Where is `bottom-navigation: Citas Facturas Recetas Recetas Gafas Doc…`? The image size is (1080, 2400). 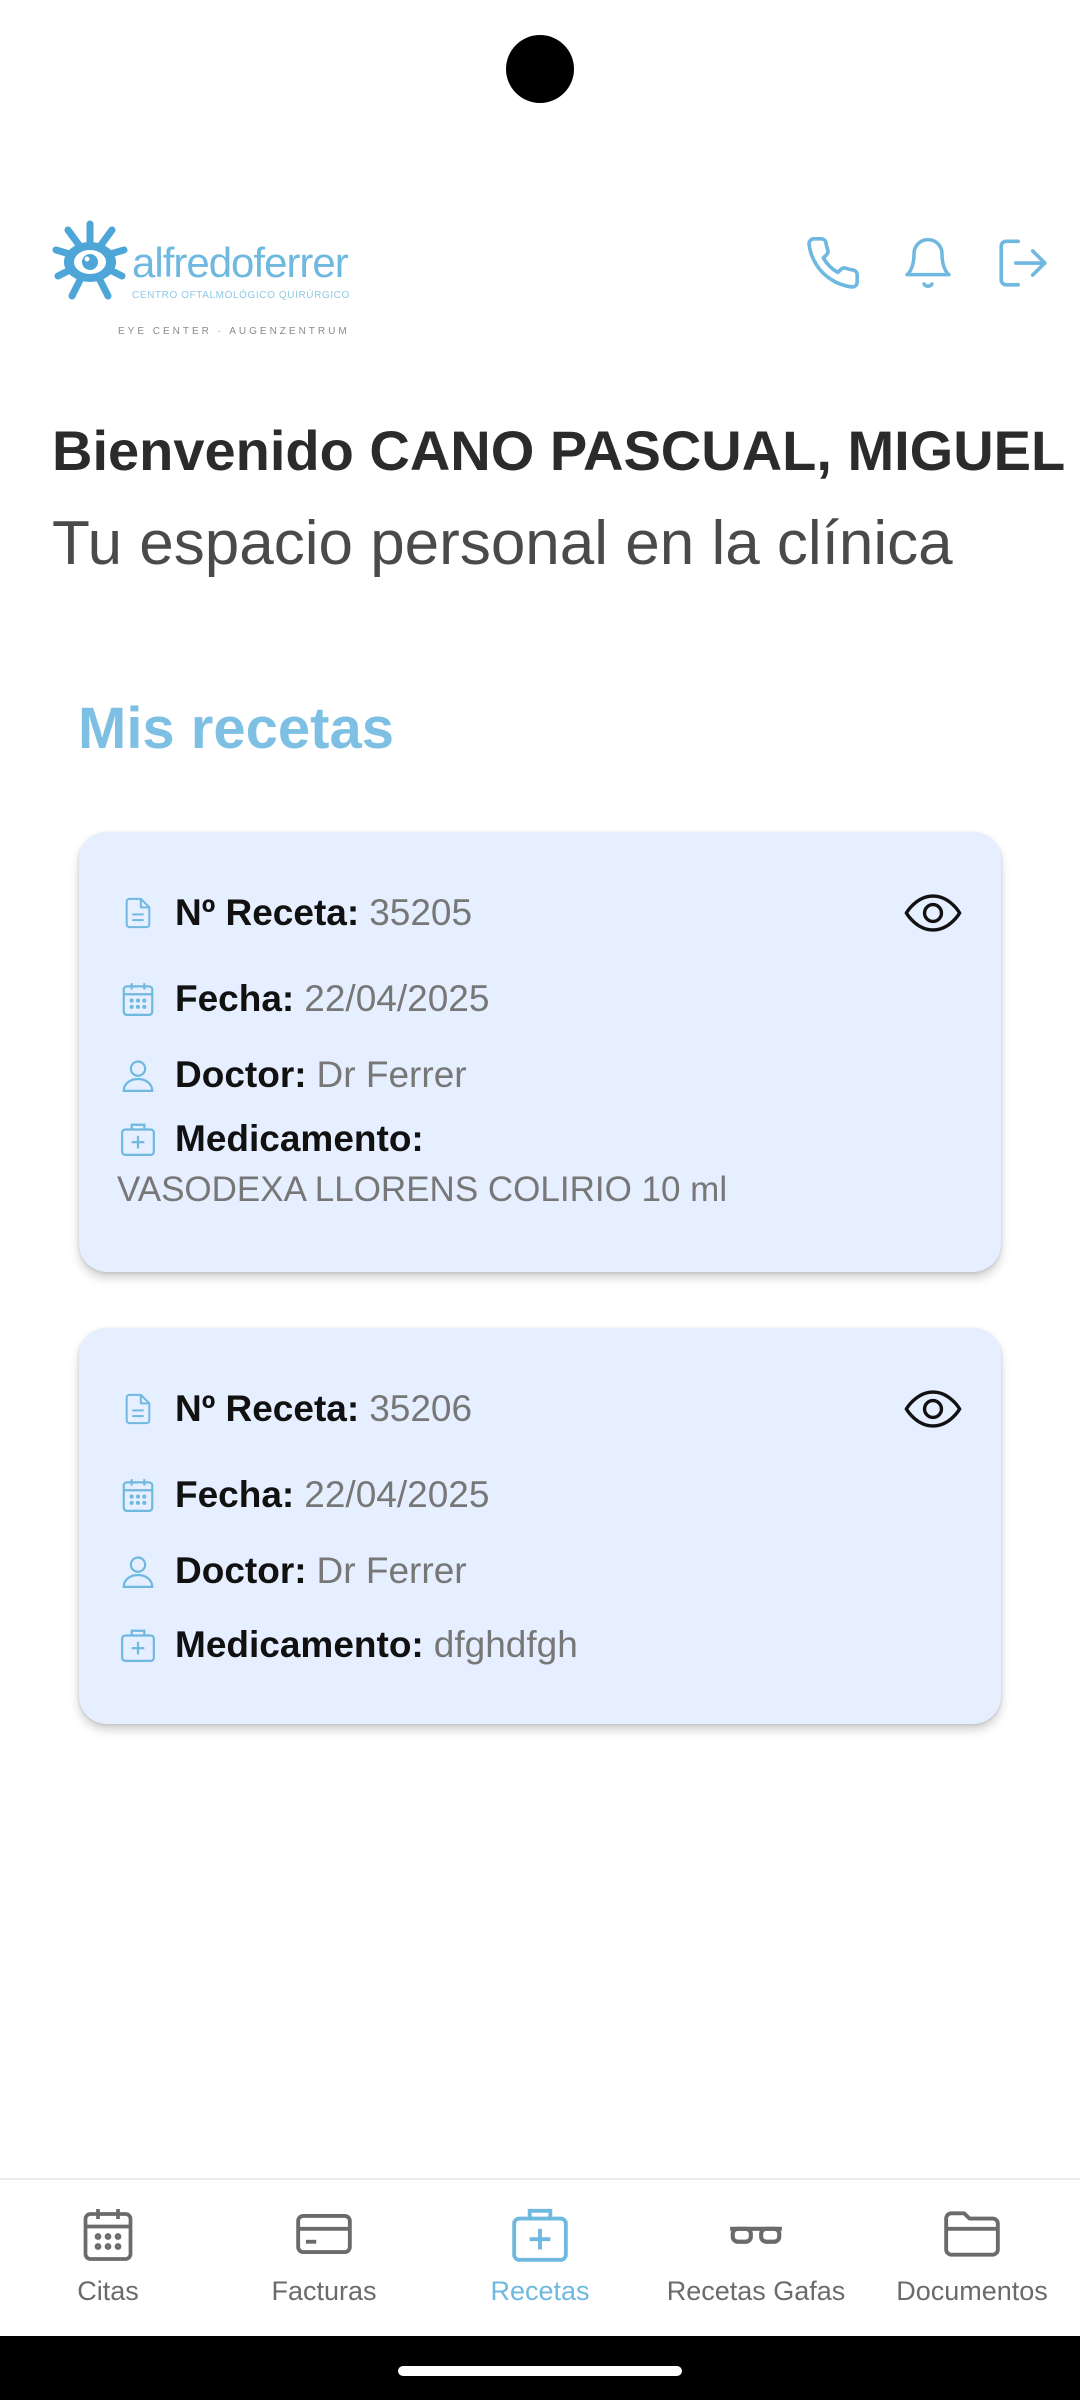
bottom-navigation: Citas Facturas Recetas Recetas Gafas Doc… is located at coordinates (540, 2257).